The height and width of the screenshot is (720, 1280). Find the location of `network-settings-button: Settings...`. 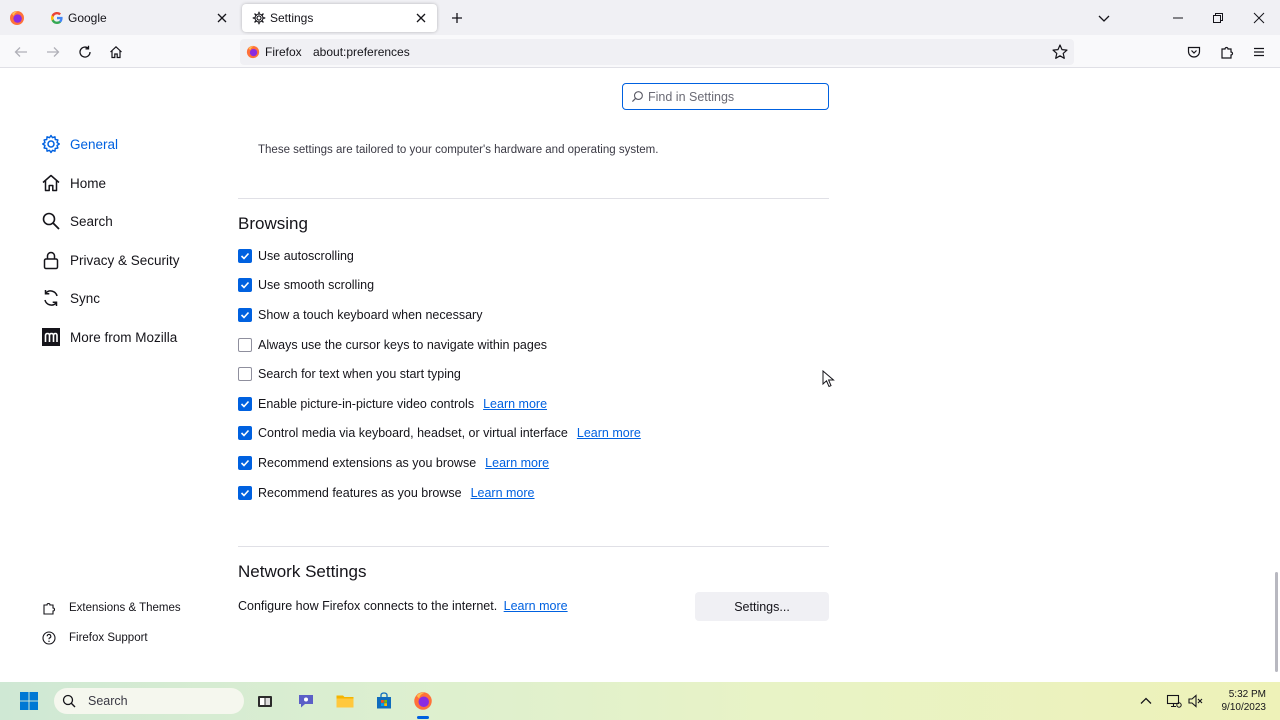

network-settings-button: Settings... is located at coordinates (762, 606).